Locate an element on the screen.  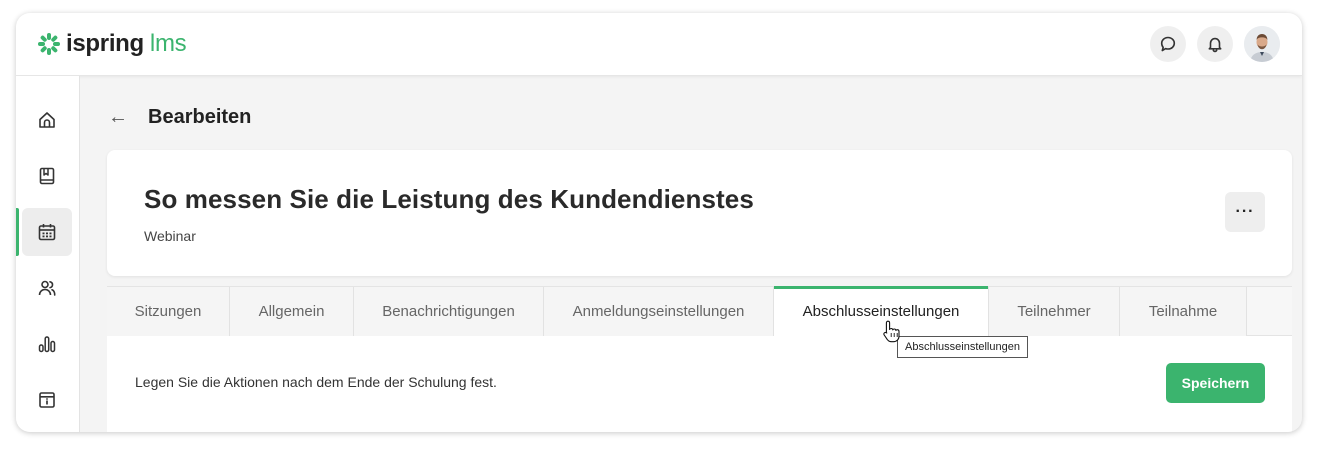
sidebar-item-calendar is located at coordinates (44, 232).